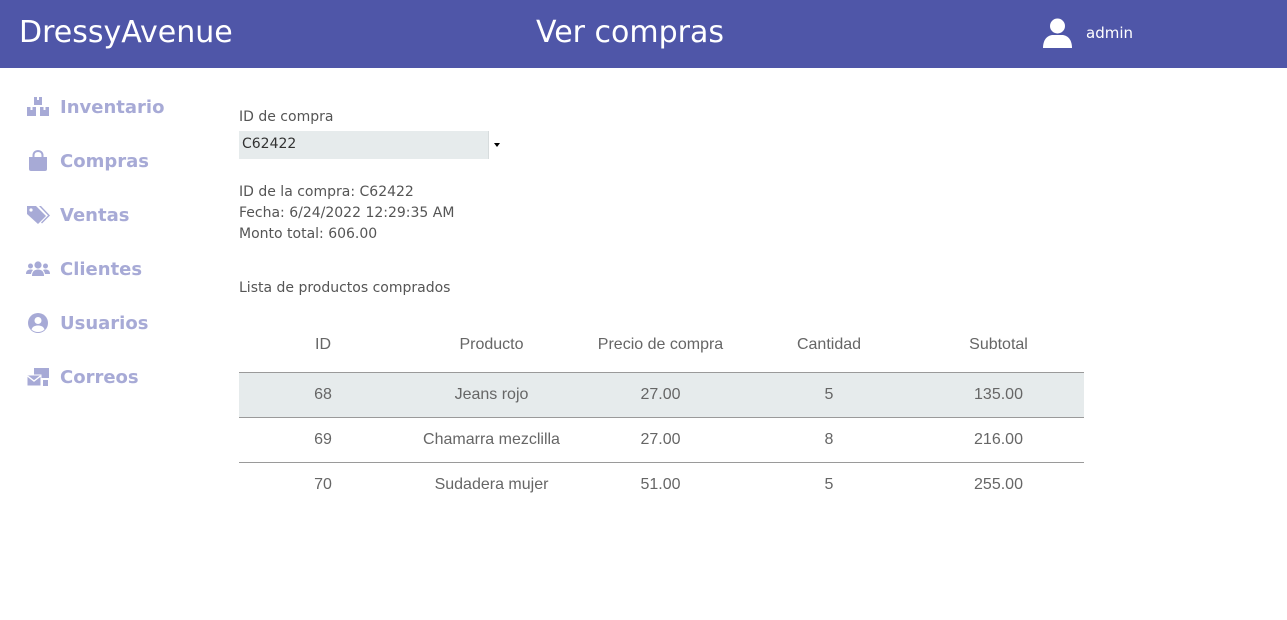 The image size is (1287, 620). I want to click on sidebar-item-label: Inventario, so click(112, 107).